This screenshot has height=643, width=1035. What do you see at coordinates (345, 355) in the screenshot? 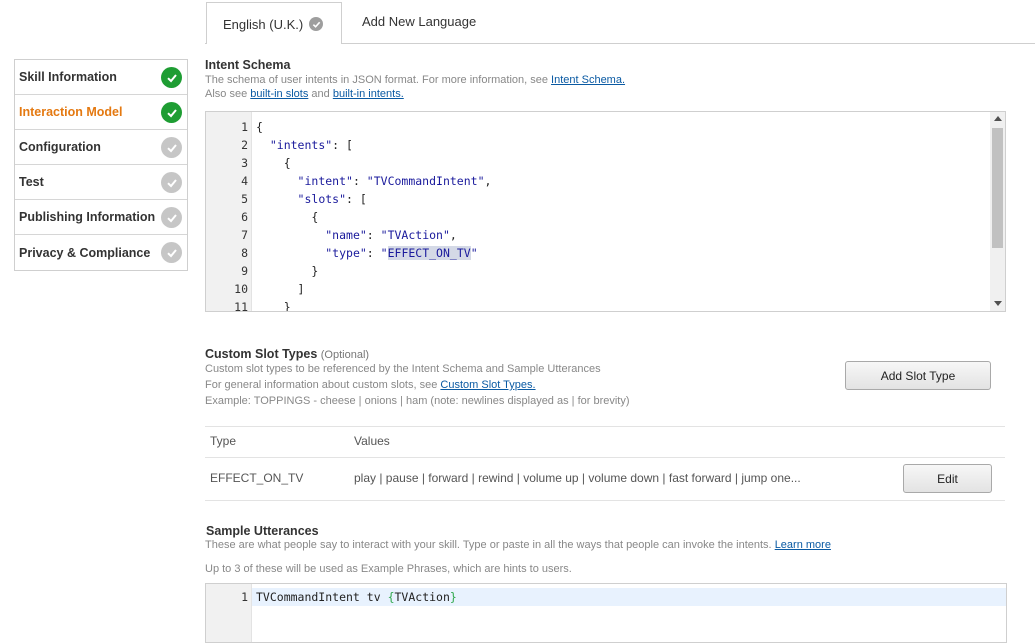
I see `optional-label: (Optional)` at bounding box center [345, 355].